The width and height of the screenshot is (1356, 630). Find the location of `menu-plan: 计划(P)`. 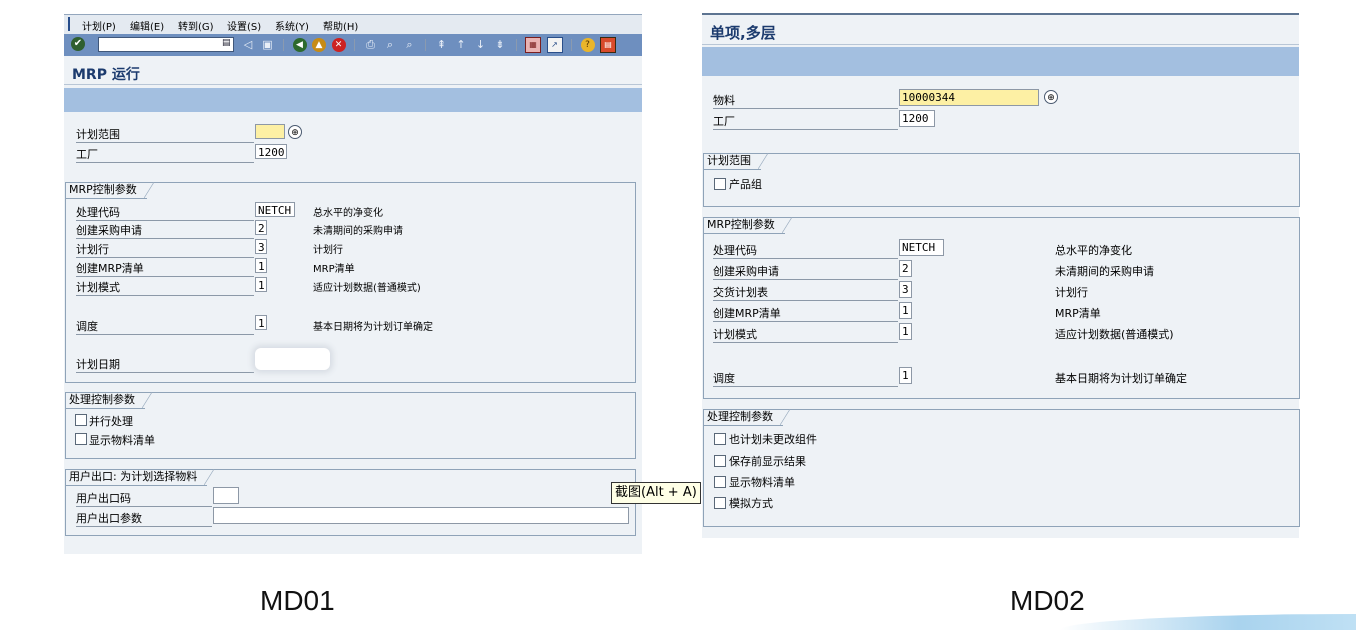

menu-plan: 计划(P) is located at coordinates (99, 25).